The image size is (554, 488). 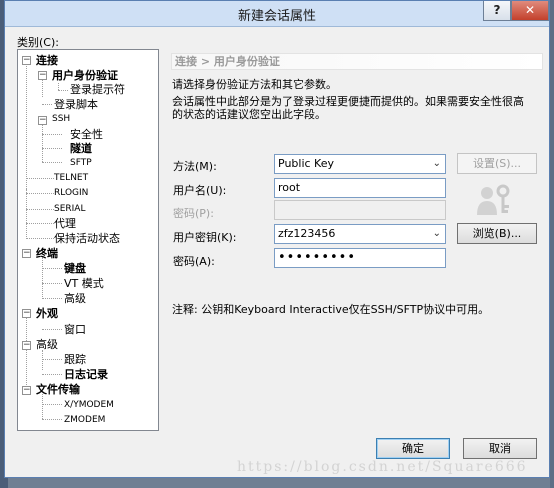 What do you see at coordinates (306, 163) in the screenshot?
I see `method-value: Public Key` at bounding box center [306, 163].